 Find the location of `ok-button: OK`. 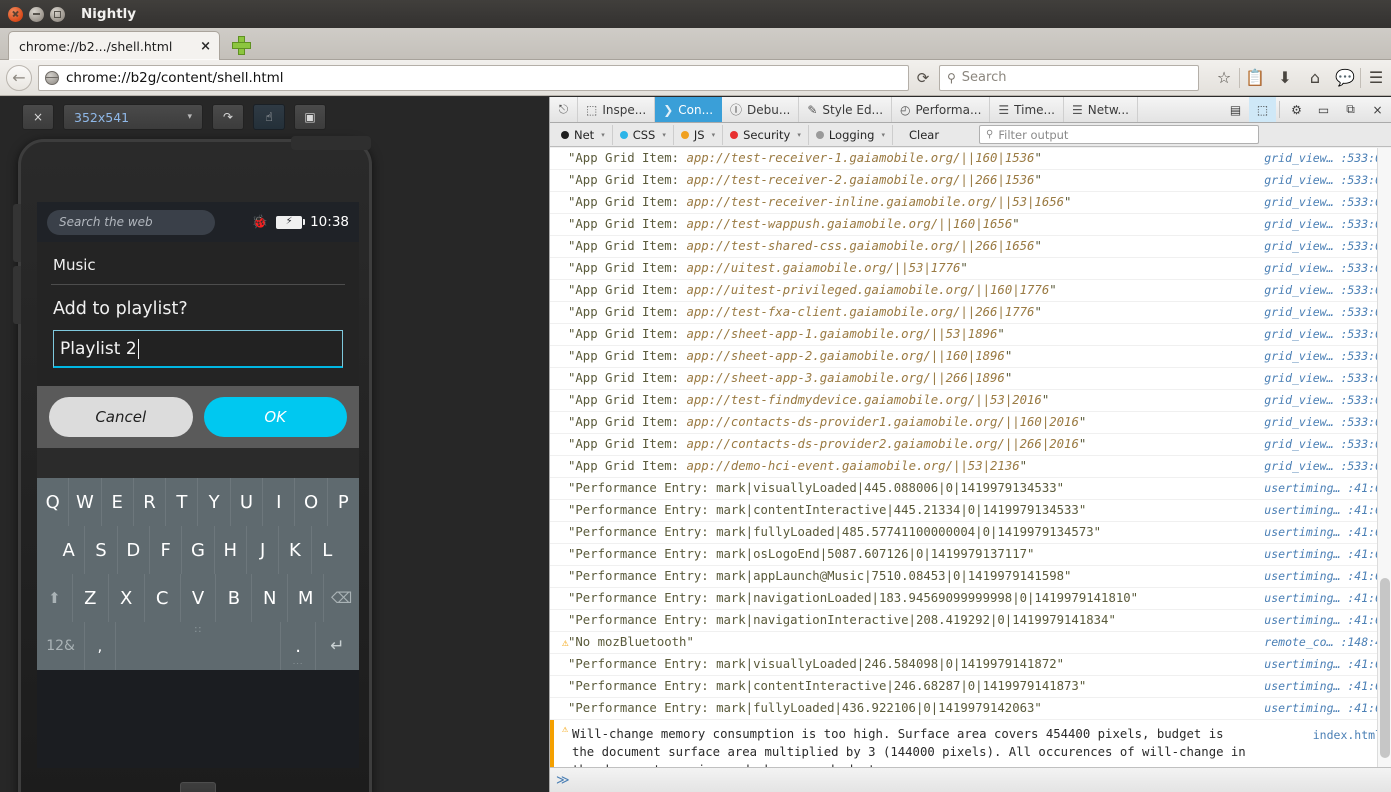

ok-button: OK is located at coordinates (275, 417).